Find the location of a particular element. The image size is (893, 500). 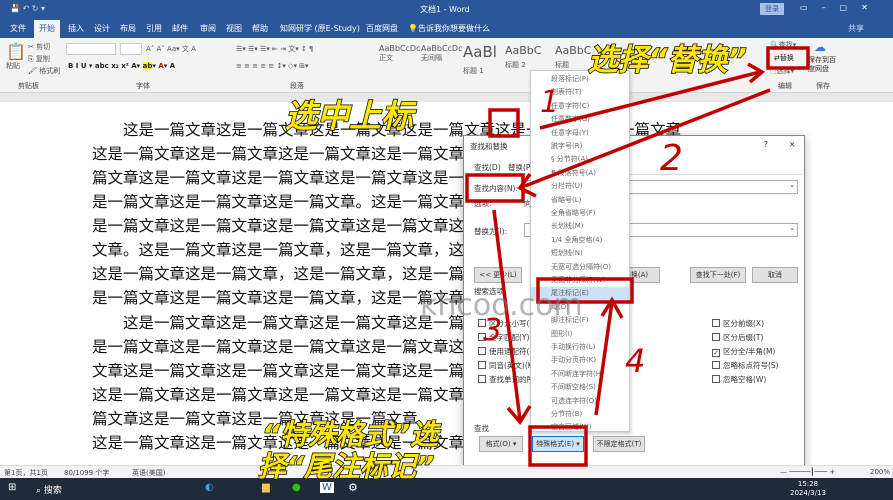

special-menu-item: 省略号(L) is located at coordinates (580, 200).